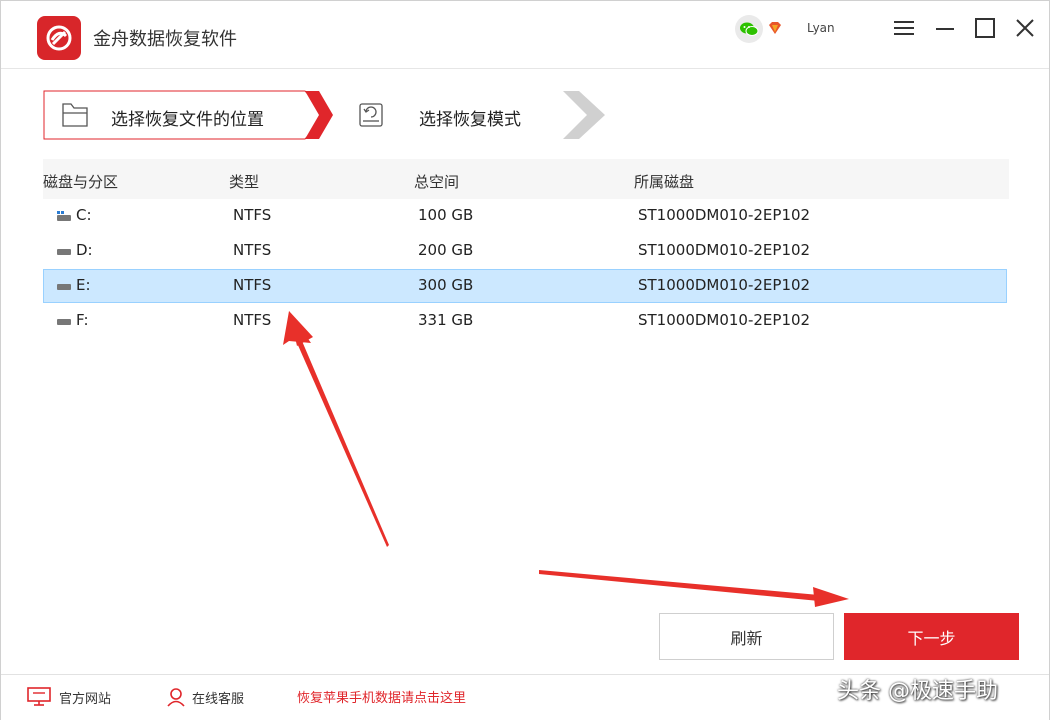  Describe the element at coordinates (525, 216) in the screenshot. I see `table-row: C: NTFS 100 GB ST1000DM010-2EP102` at that location.